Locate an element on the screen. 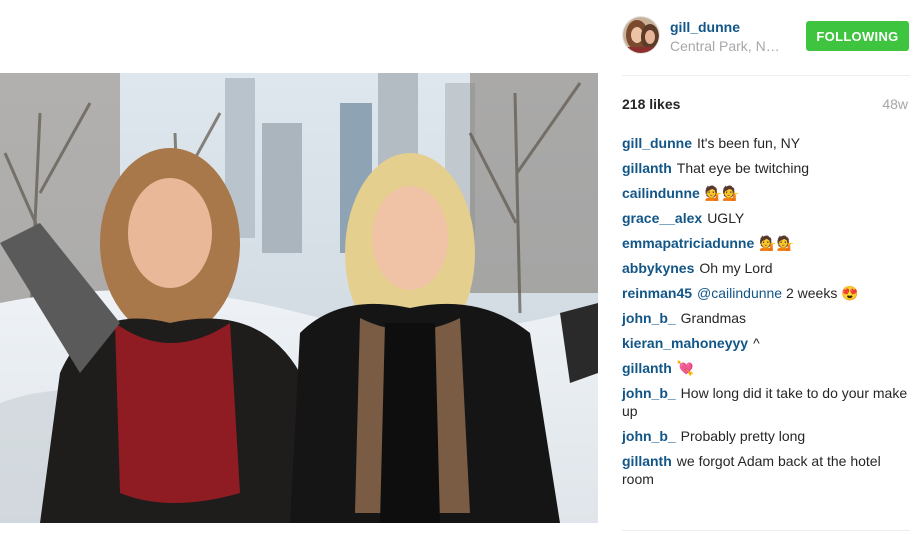 The width and height of the screenshot is (920, 535). comment-text: Oh my Lord is located at coordinates (736, 268).